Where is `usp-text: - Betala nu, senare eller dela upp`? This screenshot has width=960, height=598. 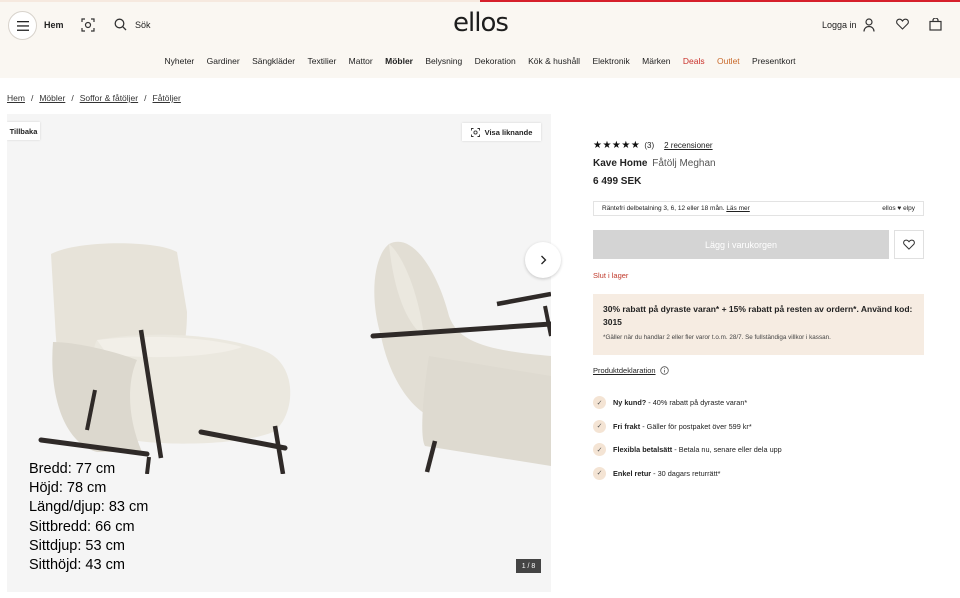 usp-text: - Betala nu, senare eller dela upp is located at coordinates (727, 450).